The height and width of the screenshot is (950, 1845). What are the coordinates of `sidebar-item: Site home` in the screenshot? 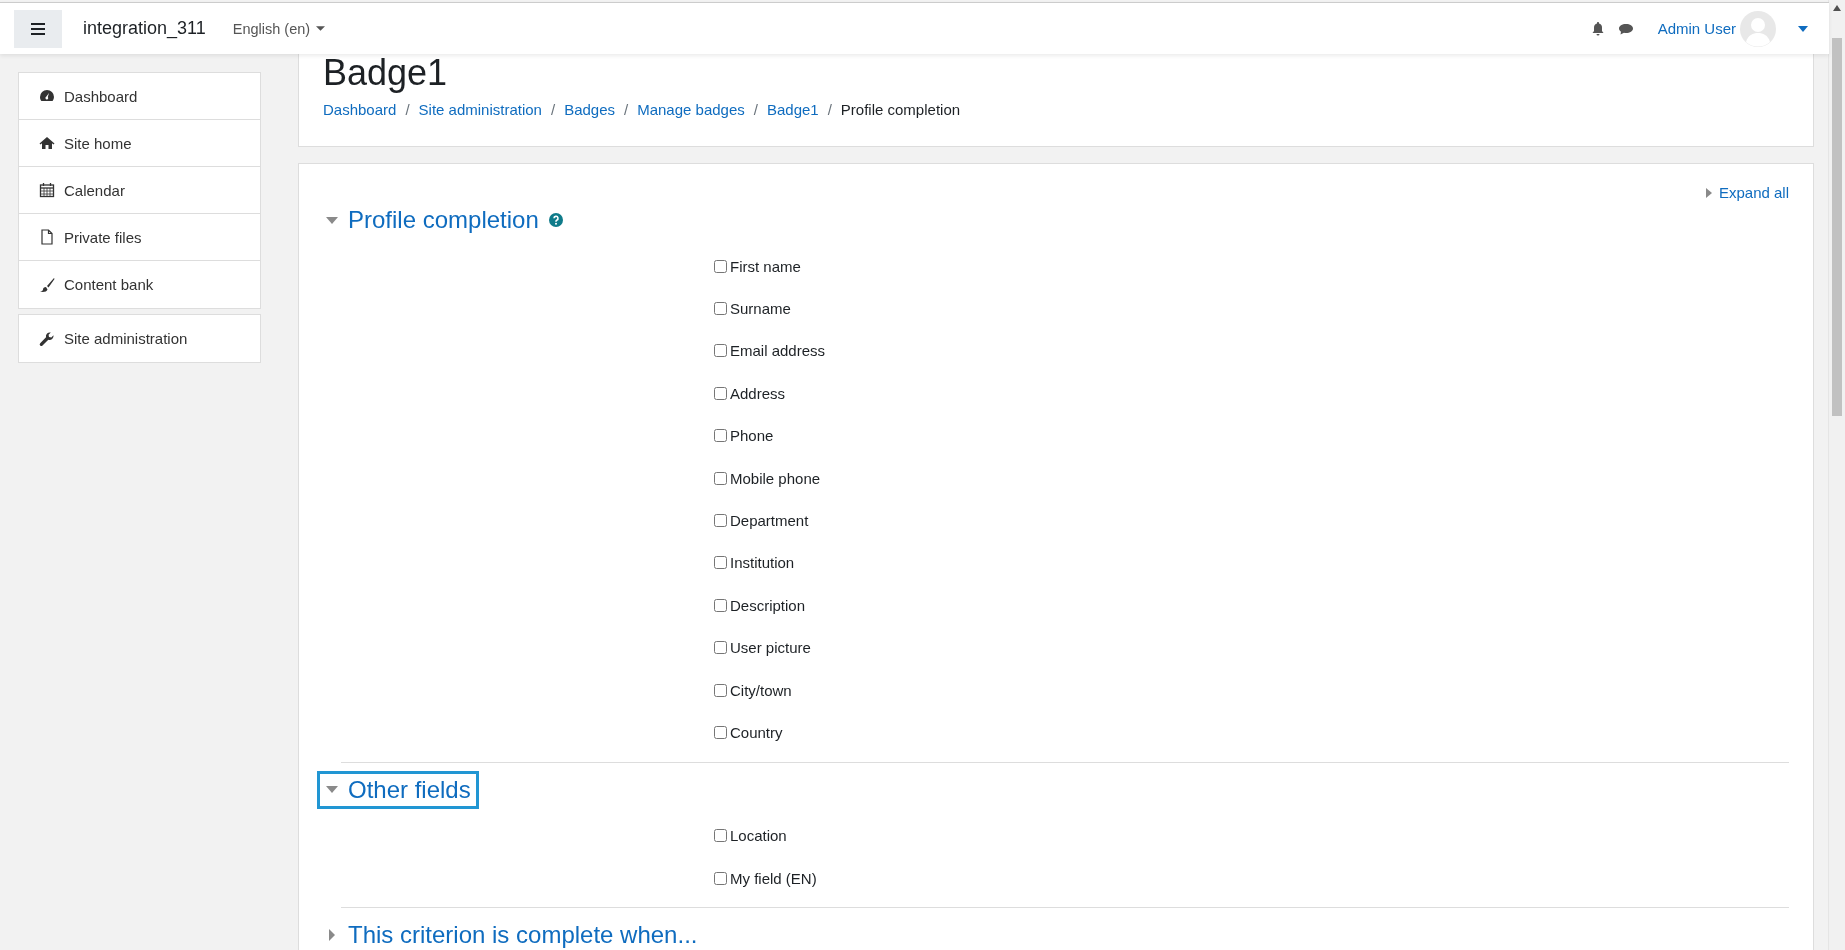 It's located at (139, 143).